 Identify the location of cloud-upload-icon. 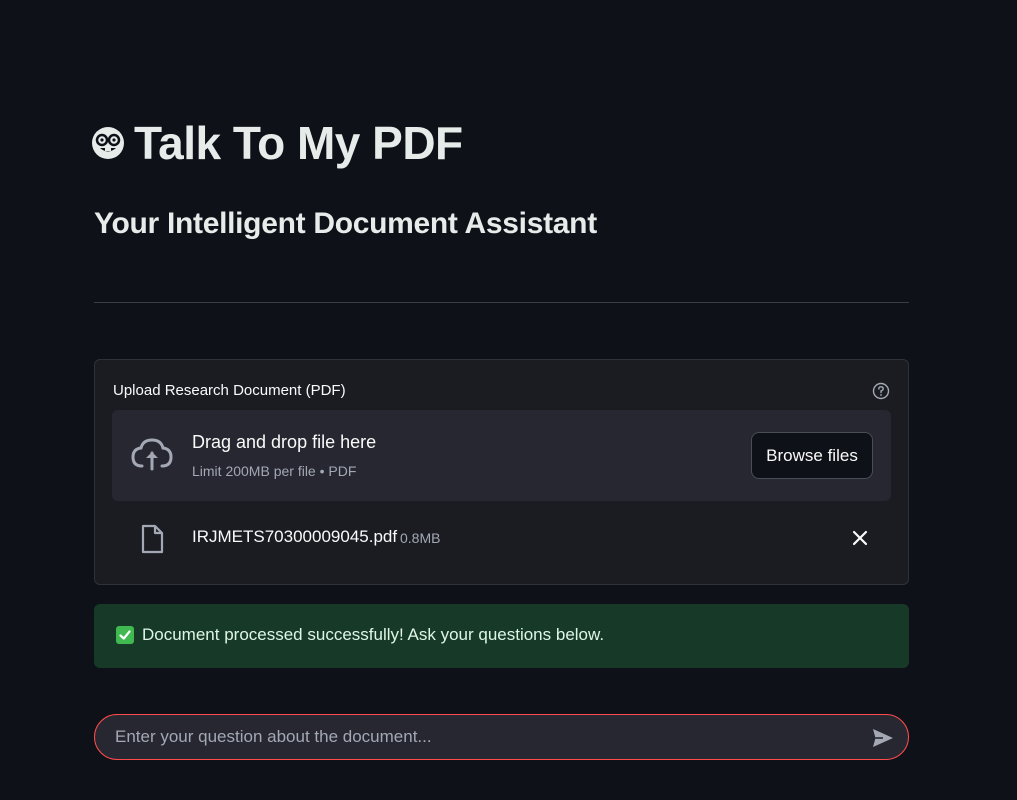
(152, 455).